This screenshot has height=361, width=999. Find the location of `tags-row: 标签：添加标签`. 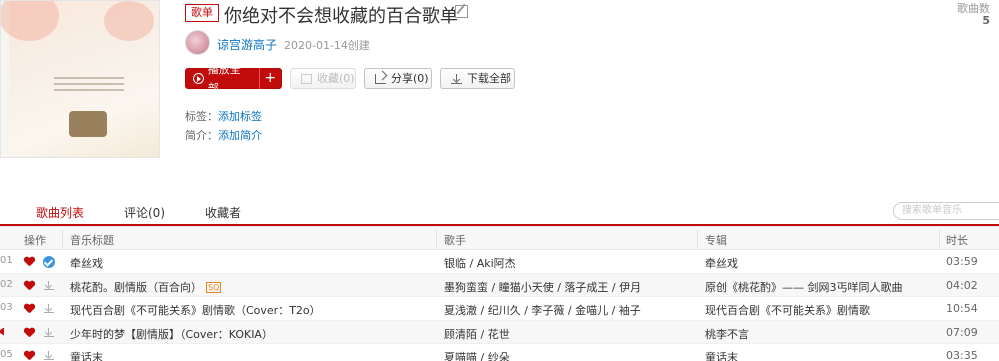

tags-row: 标签：添加标签 is located at coordinates (223, 116).